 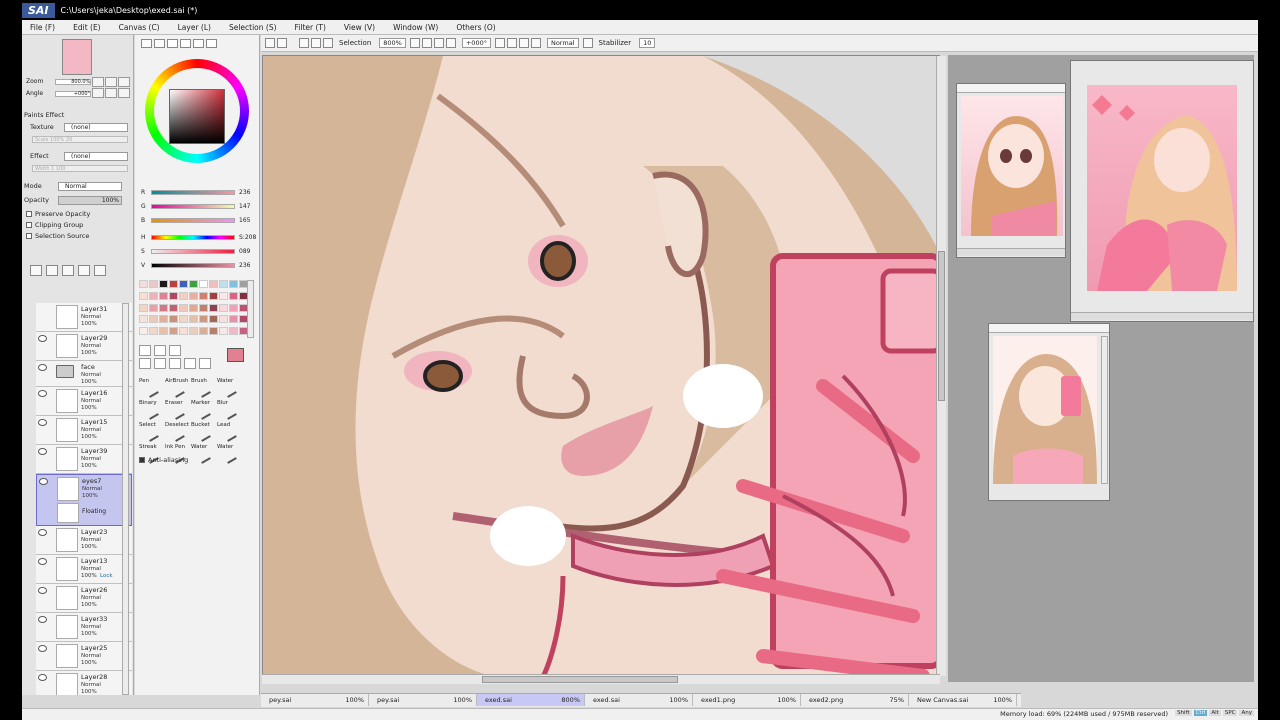 What do you see at coordinates (100, 270) in the screenshot?
I see `trash-icon` at bounding box center [100, 270].